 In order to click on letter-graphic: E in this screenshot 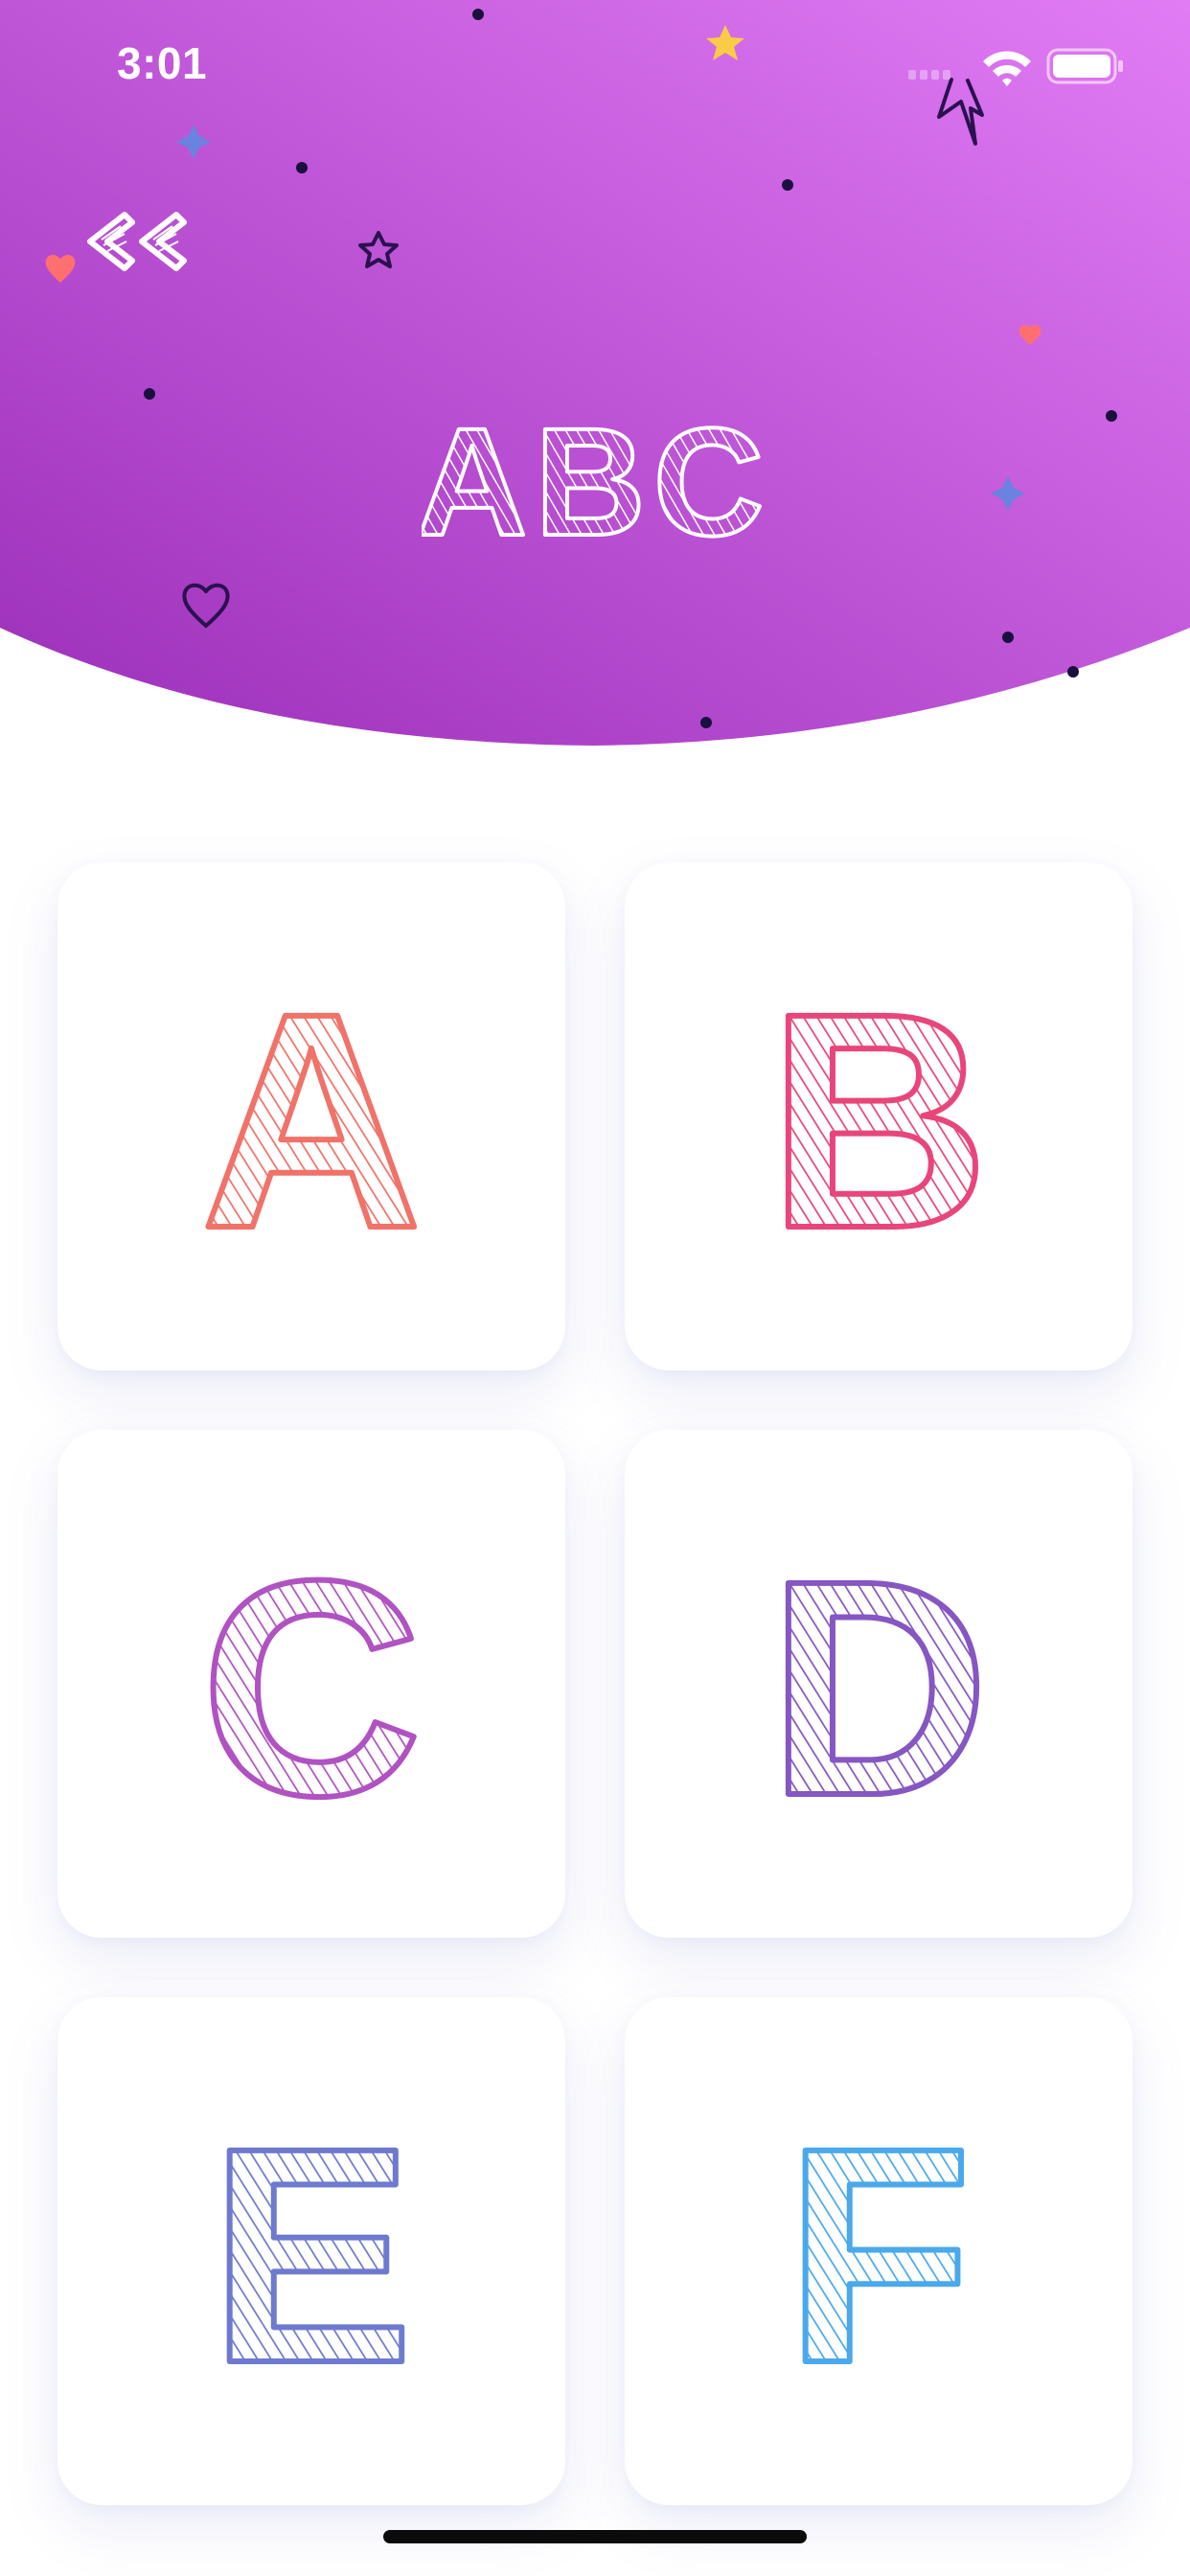, I will do `click(311, 2255)`.